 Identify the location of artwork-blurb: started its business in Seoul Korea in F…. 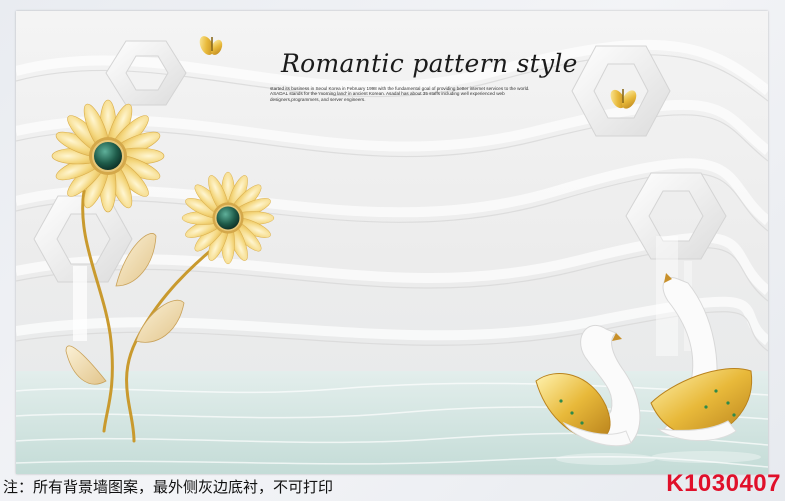
(400, 94).